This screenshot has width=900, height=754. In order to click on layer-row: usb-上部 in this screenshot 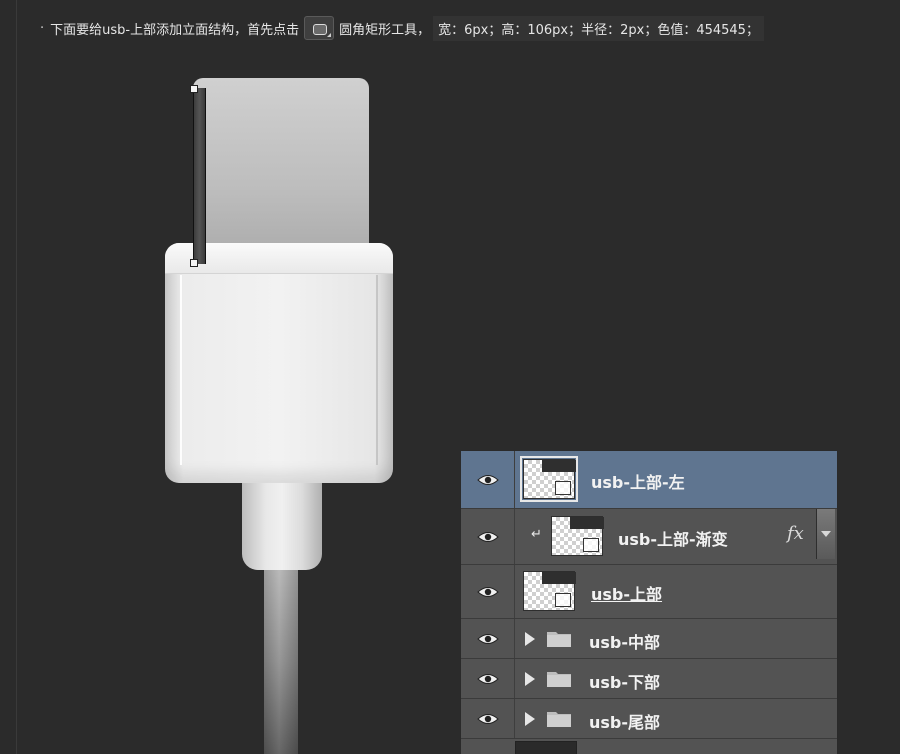, I will do `click(649, 592)`.